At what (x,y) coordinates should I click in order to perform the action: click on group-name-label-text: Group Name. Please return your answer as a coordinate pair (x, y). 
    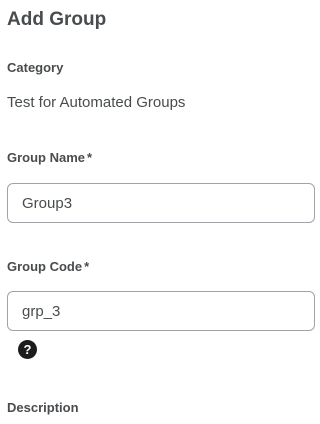
    Looking at the image, I should click on (46, 157).